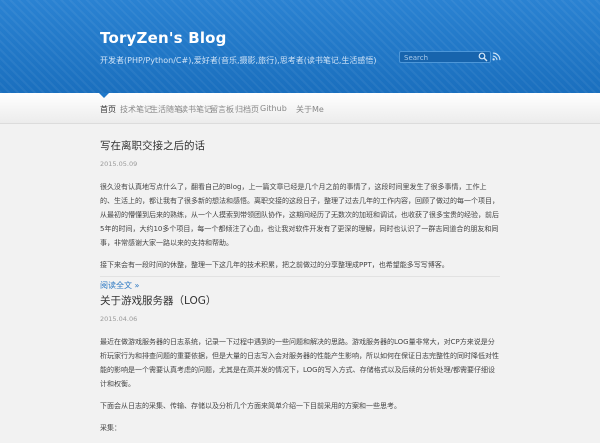 The image size is (600, 443). Describe the element at coordinates (300, 145) in the screenshot. I see `post-title: 写在离职交接之后的话` at that location.